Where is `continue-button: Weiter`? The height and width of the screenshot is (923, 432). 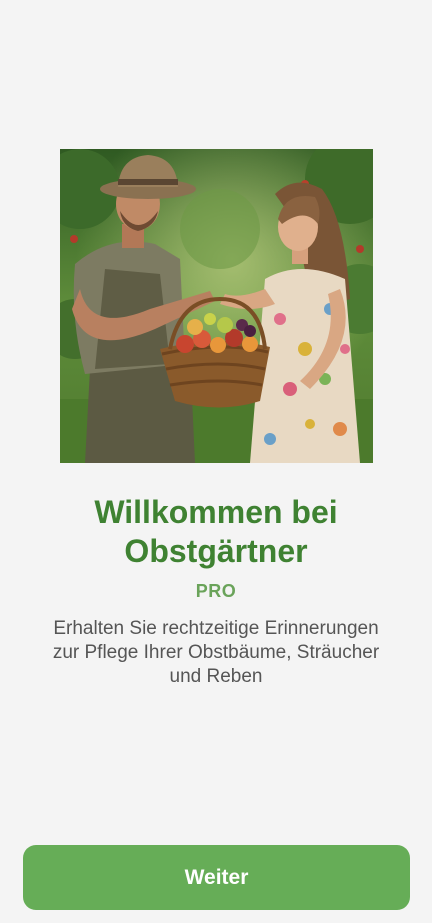
continue-button: Weiter is located at coordinates (216, 877).